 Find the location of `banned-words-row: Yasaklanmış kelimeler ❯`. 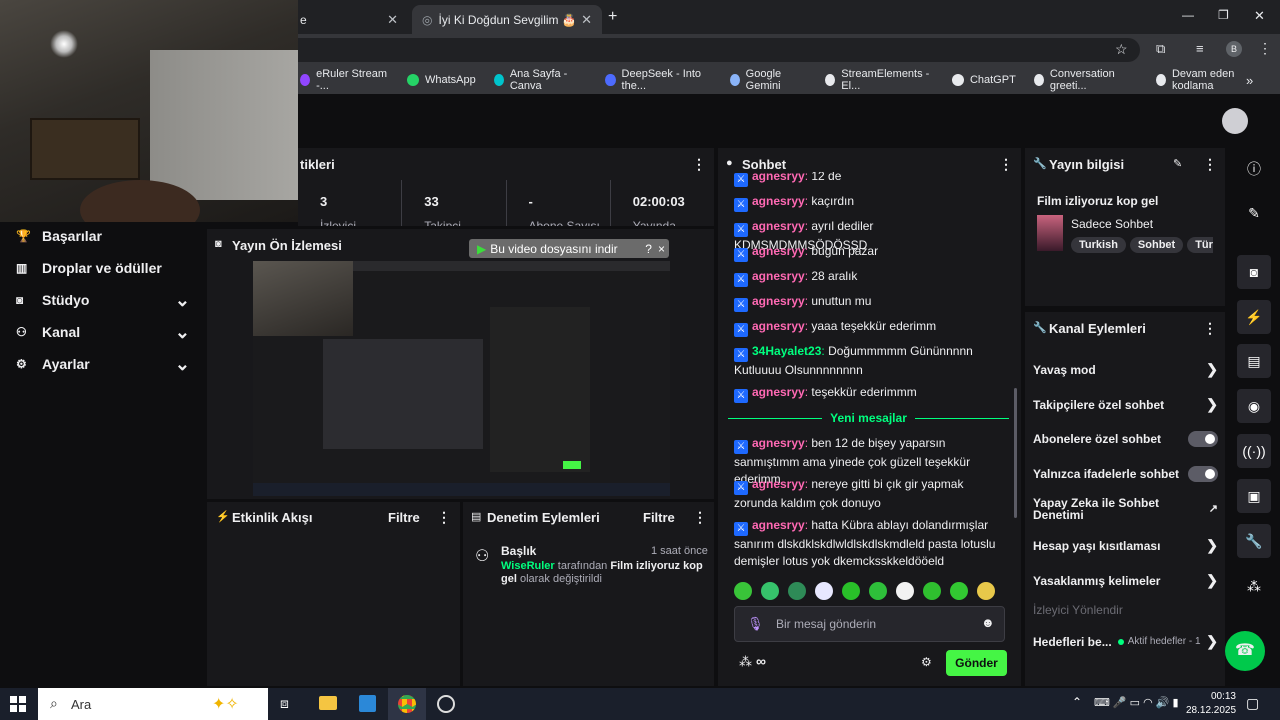

banned-words-row: Yasaklanmış kelimeler ❯ is located at coordinates (1125, 580).